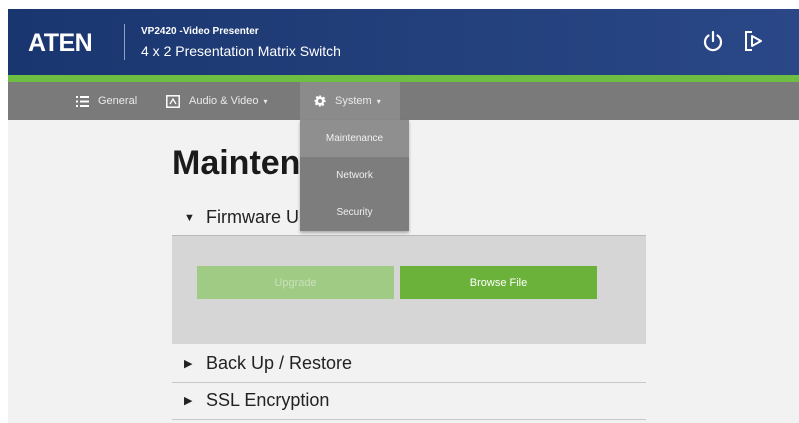 This screenshot has width=799, height=423. I want to click on nav-system: System ▾, so click(350, 101).